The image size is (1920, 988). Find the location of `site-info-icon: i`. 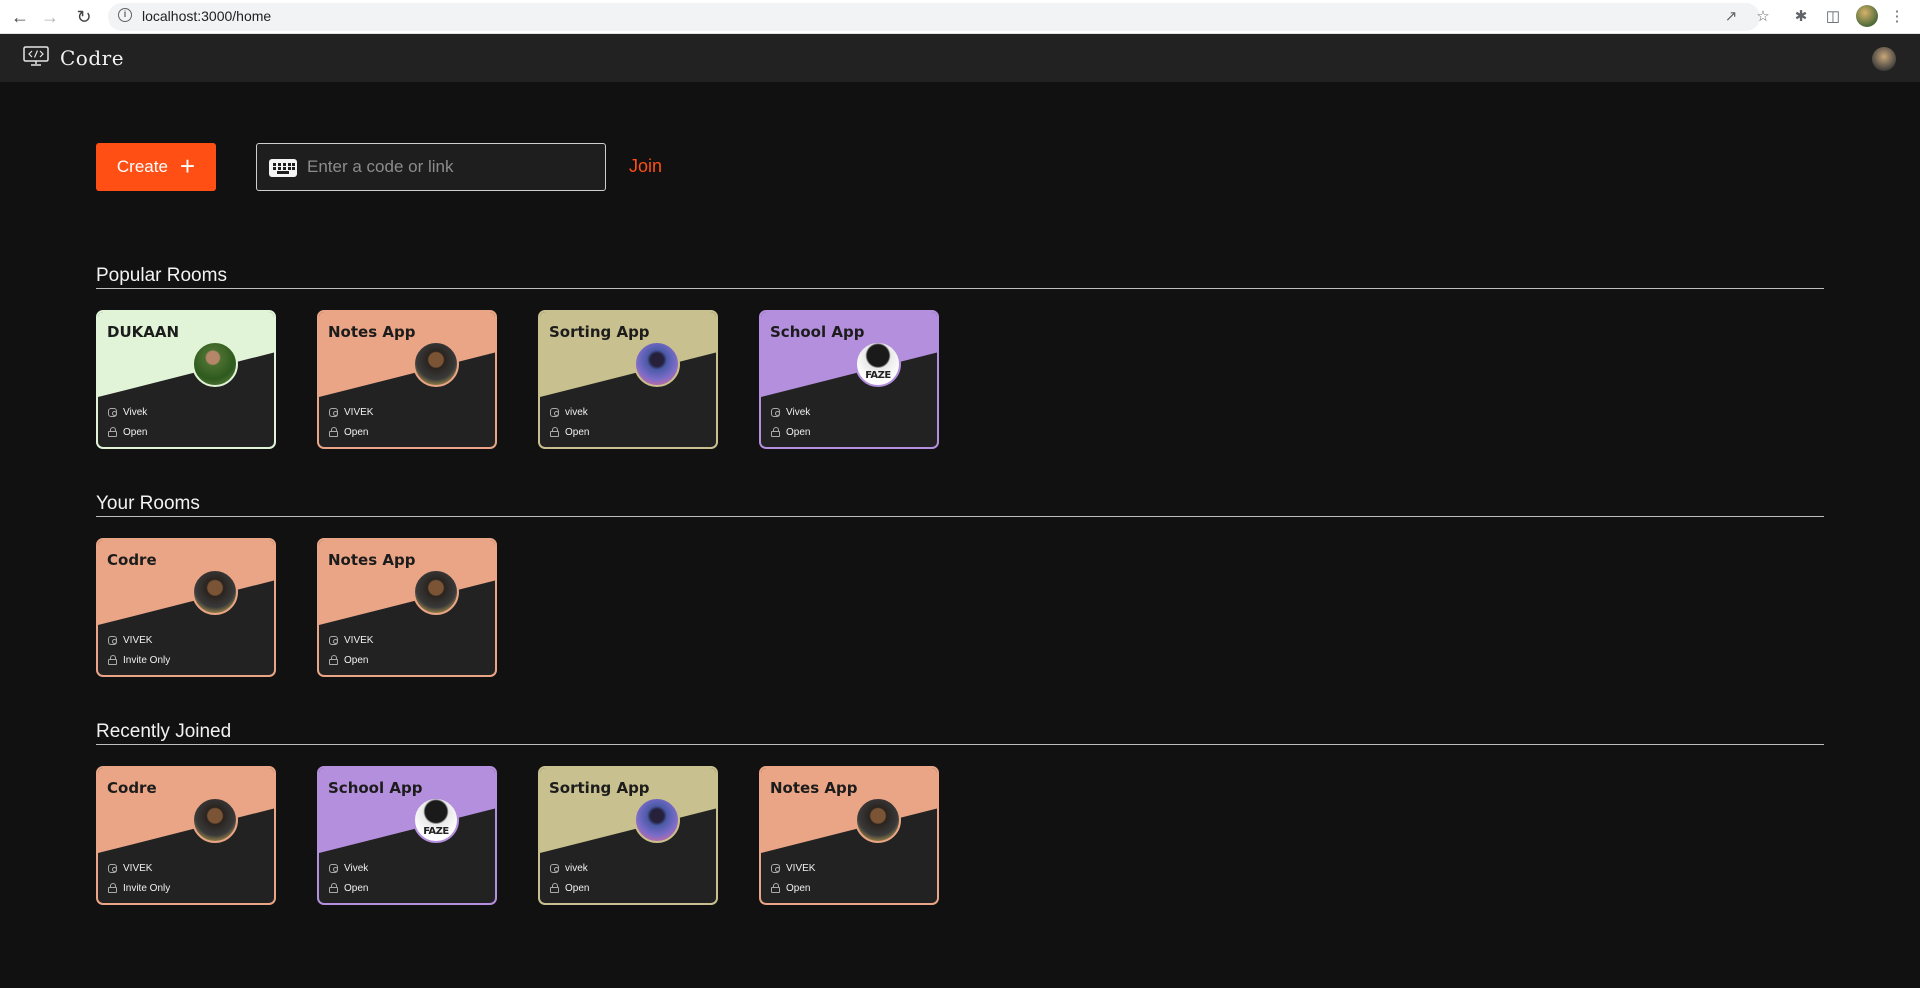

site-info-icon: i is located at coordinates (125, 15).